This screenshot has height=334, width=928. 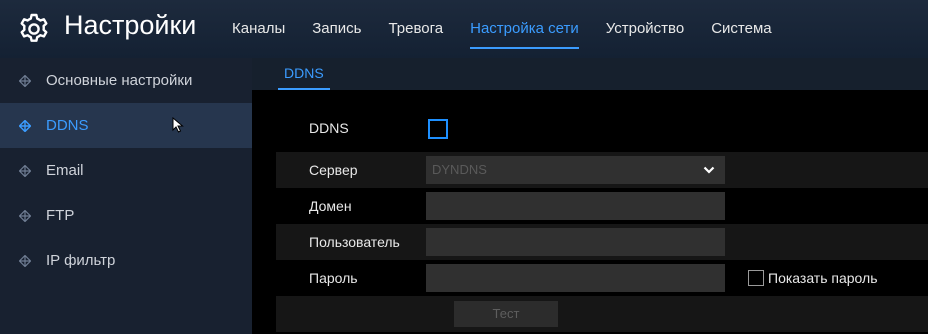 I want to click on server-label: Сервер, so click(x=333, y=170).